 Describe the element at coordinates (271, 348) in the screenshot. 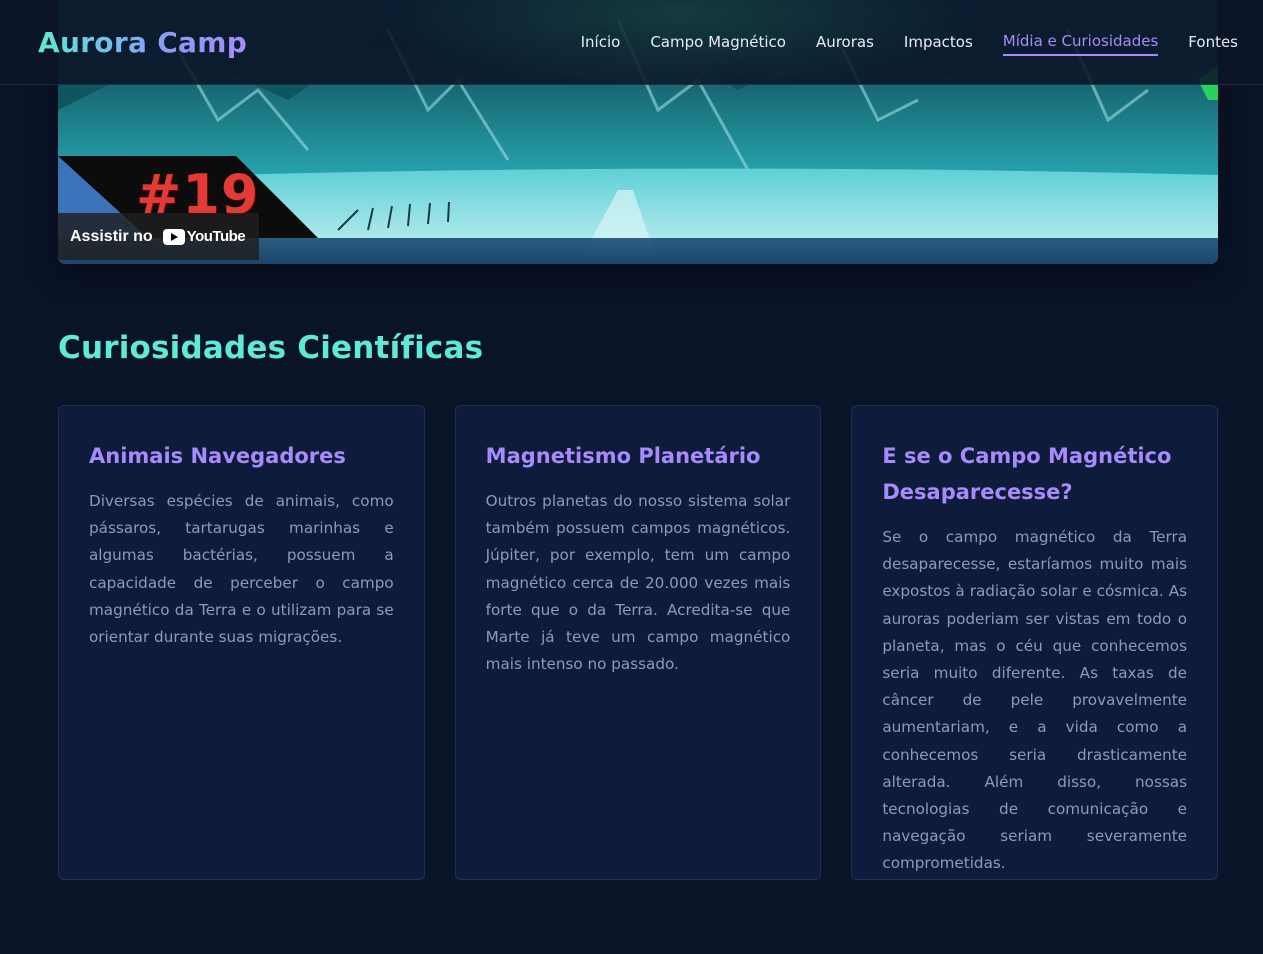

I see `section-title: Curiosidades Científicas` at that location.